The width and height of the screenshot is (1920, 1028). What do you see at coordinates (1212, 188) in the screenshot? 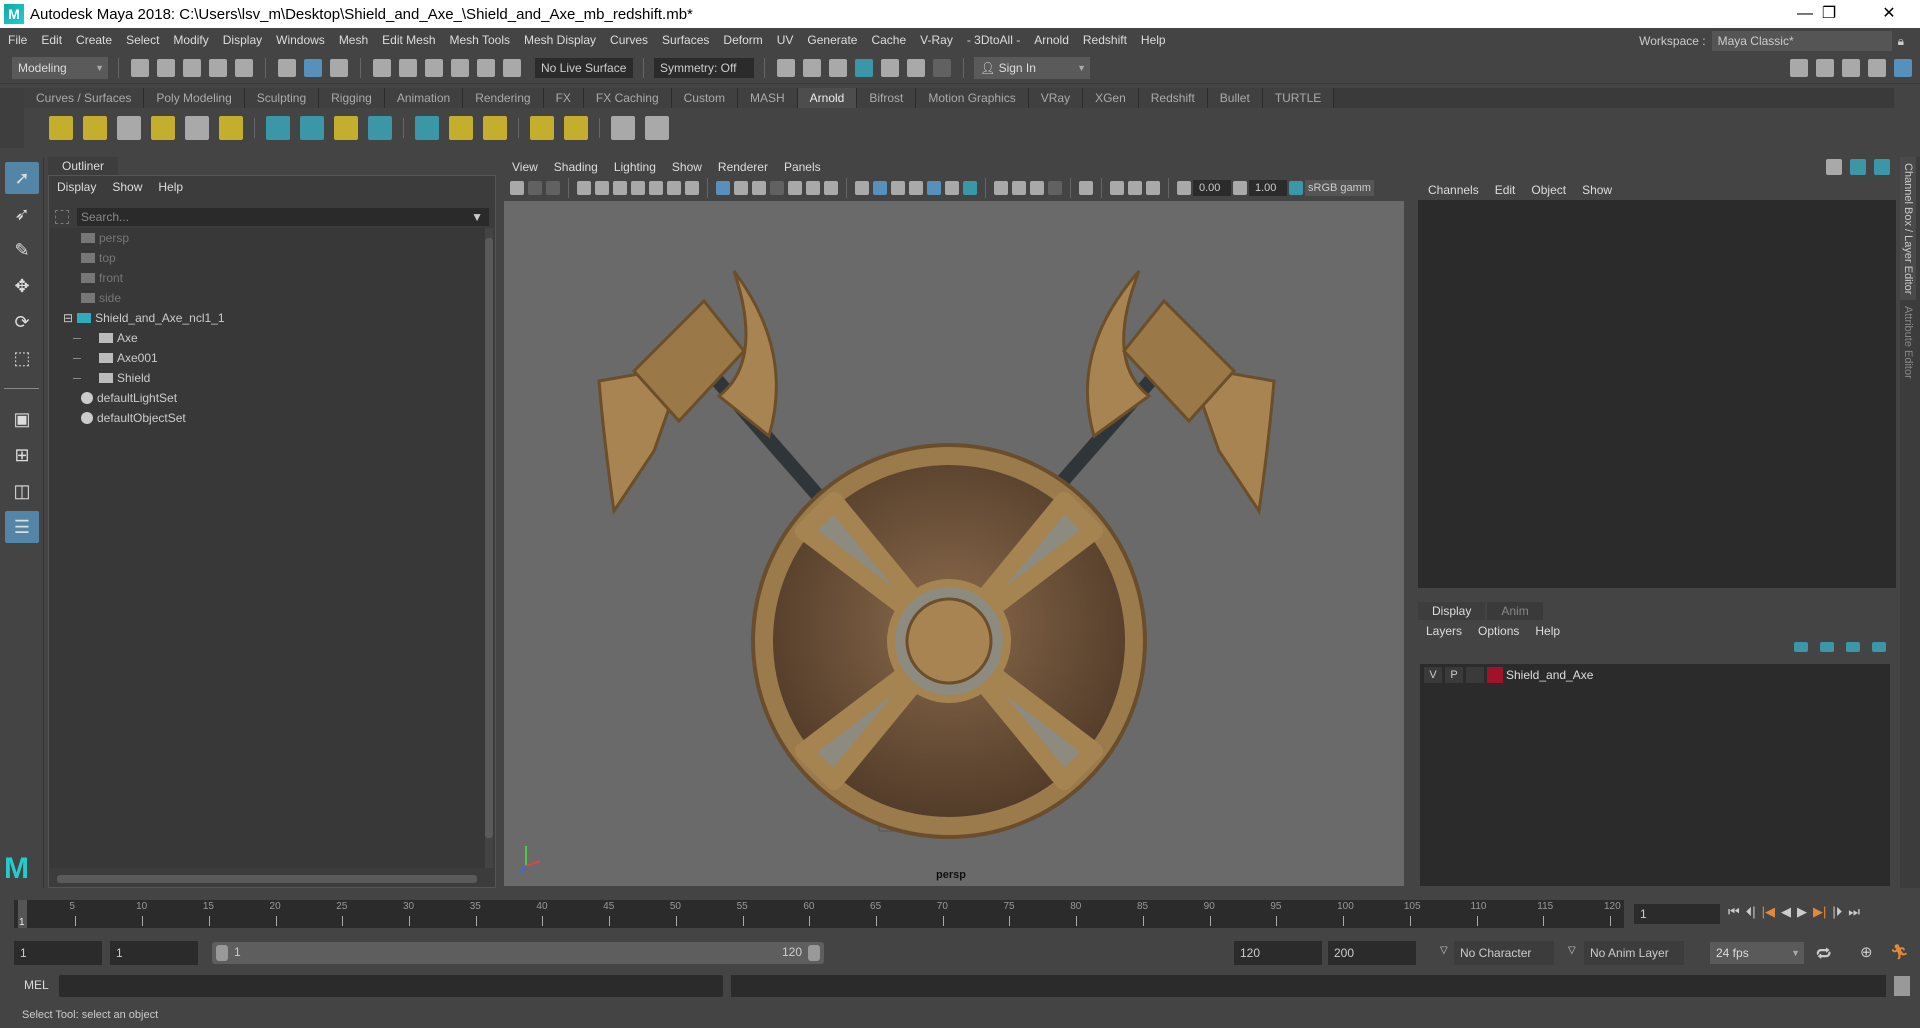
I see `exposure-field: 0.00` at bounding box center [1212, 188].